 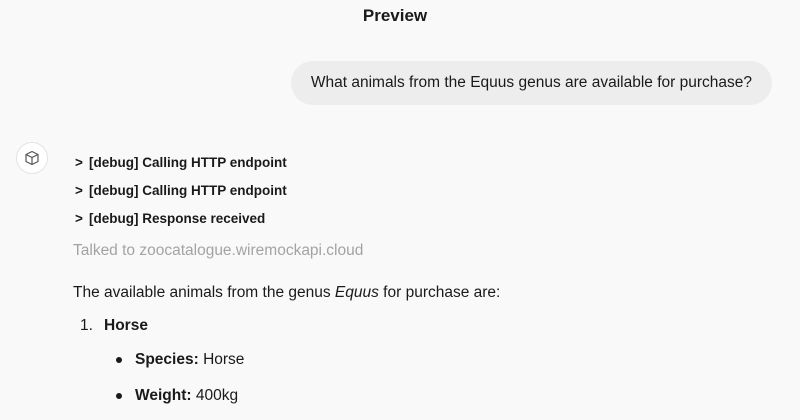 I want to click on genus-name: Equus, so click(x=356, y=292).